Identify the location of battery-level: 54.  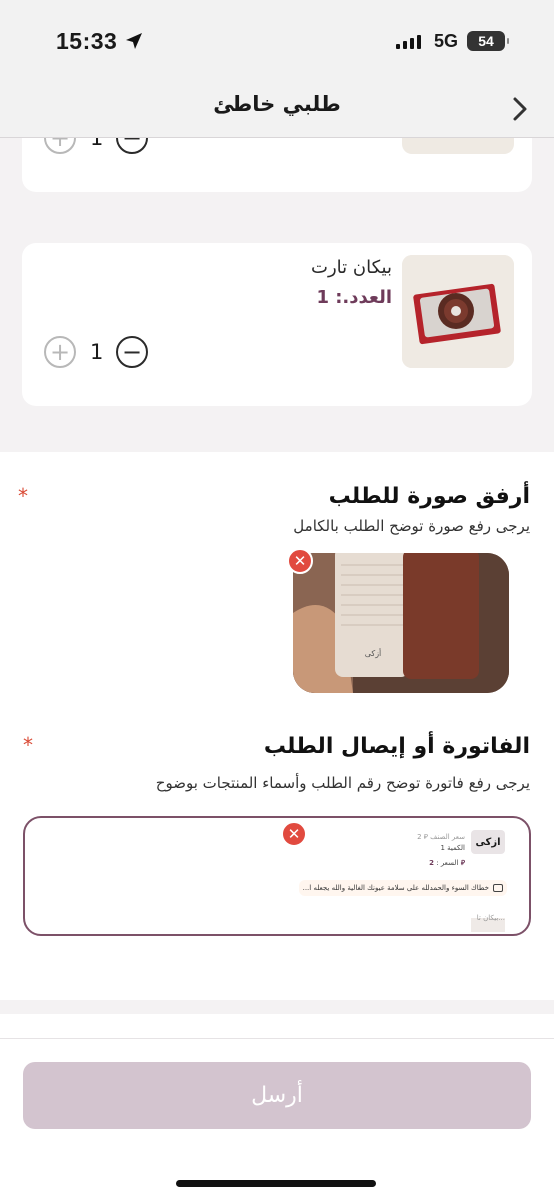
(486, 41).